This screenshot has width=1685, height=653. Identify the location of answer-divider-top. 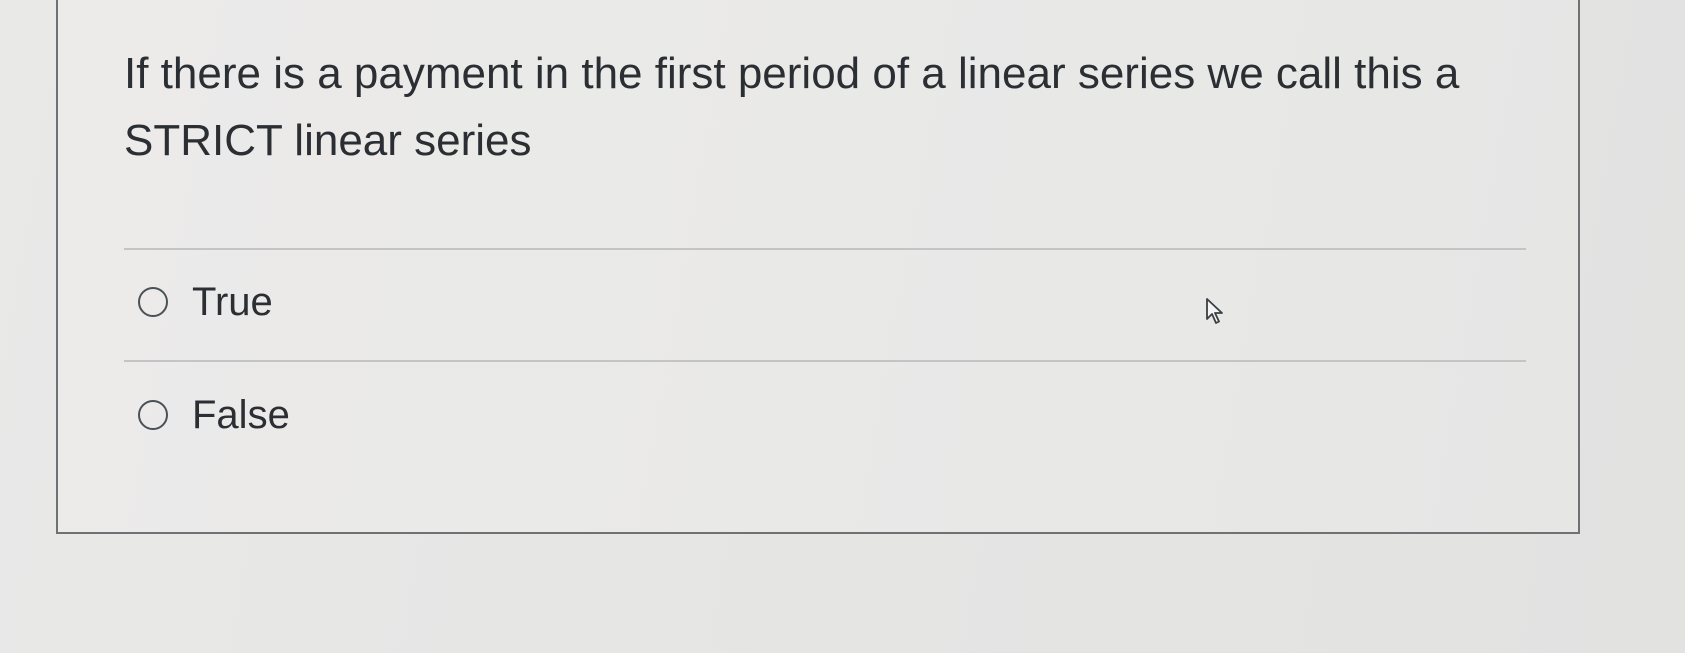
(825, 249).